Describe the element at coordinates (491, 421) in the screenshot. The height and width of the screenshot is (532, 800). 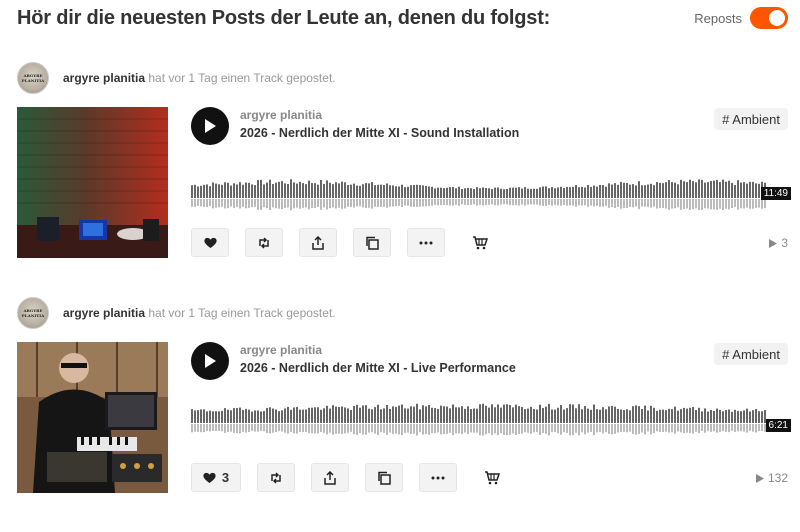
I see `waveform: 6:21` at that location.